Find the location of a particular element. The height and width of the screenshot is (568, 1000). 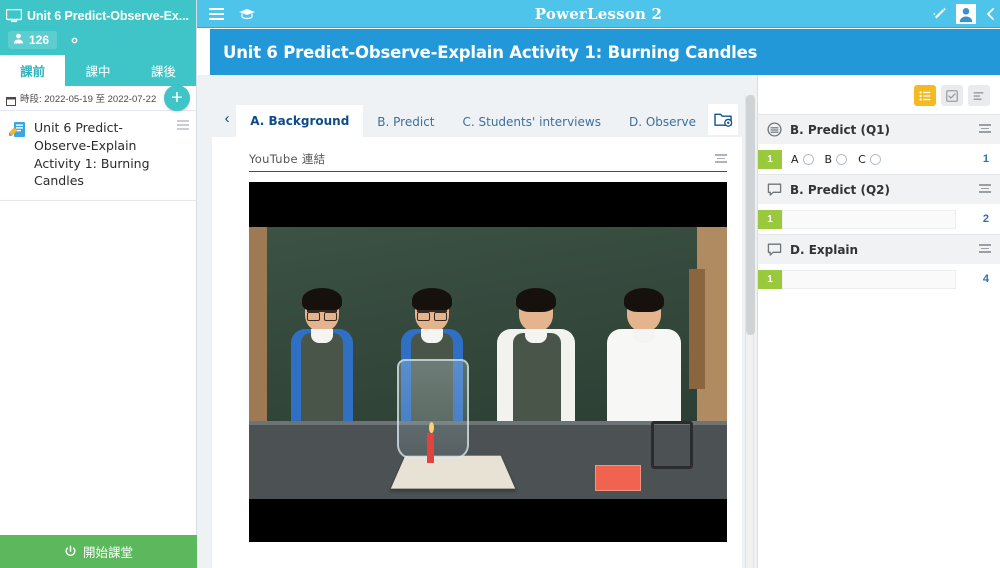

sidebar-tab-label: 課前 is located at coordinates (33, 71).